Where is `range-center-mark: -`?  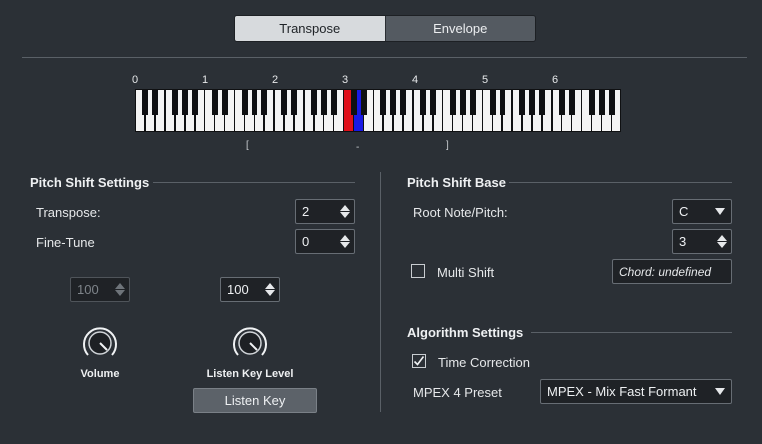
range-center-mark: - is located at coordinates (358, 147).